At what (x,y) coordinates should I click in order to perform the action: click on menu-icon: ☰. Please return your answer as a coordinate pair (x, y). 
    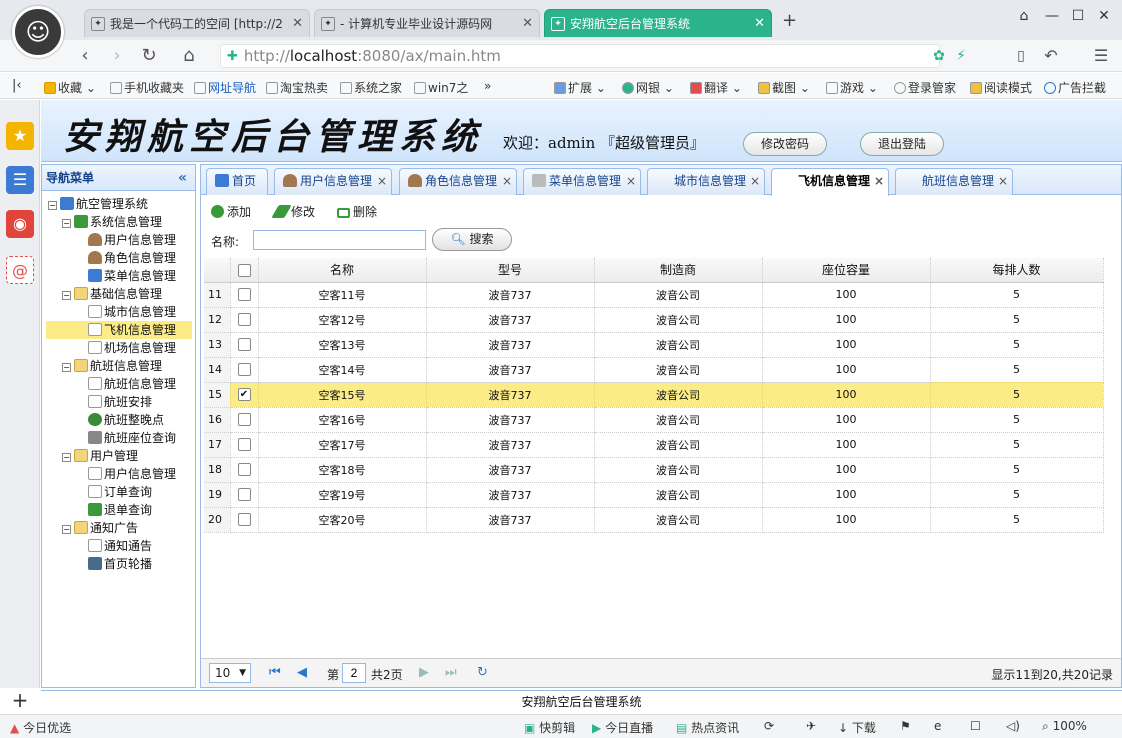
    Looking at the image, I should click on (1101, 56).